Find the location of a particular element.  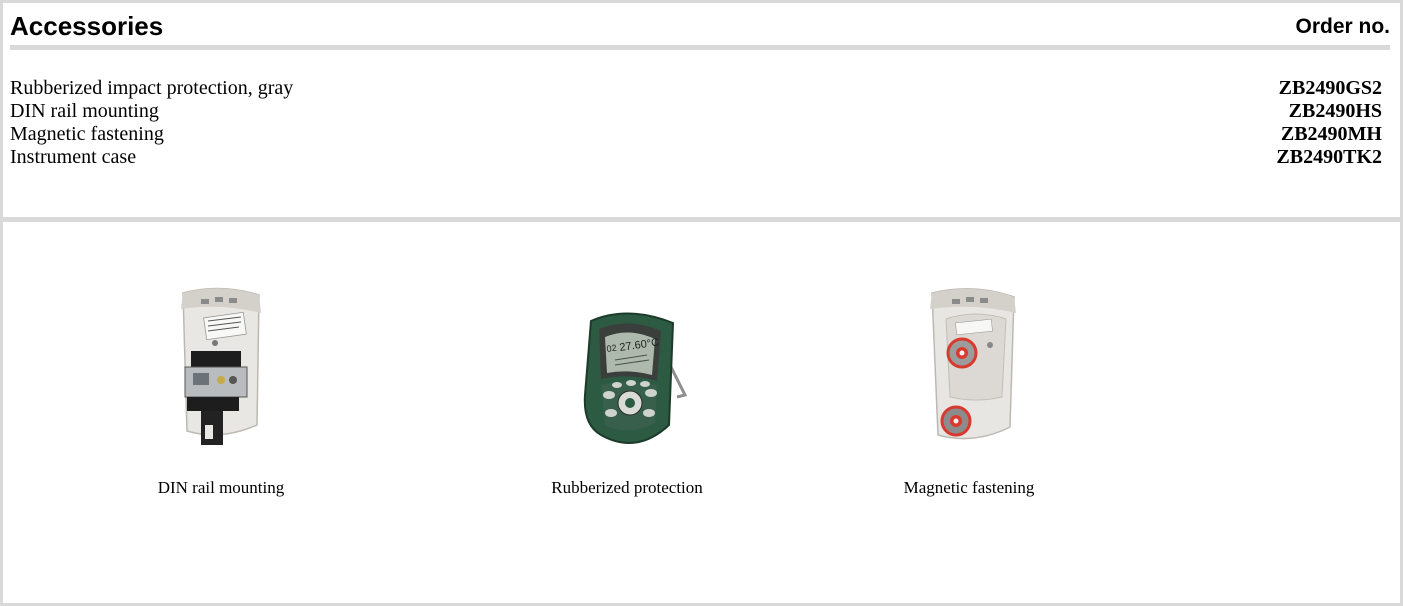

section-divider is located at coordinates (701, 219).